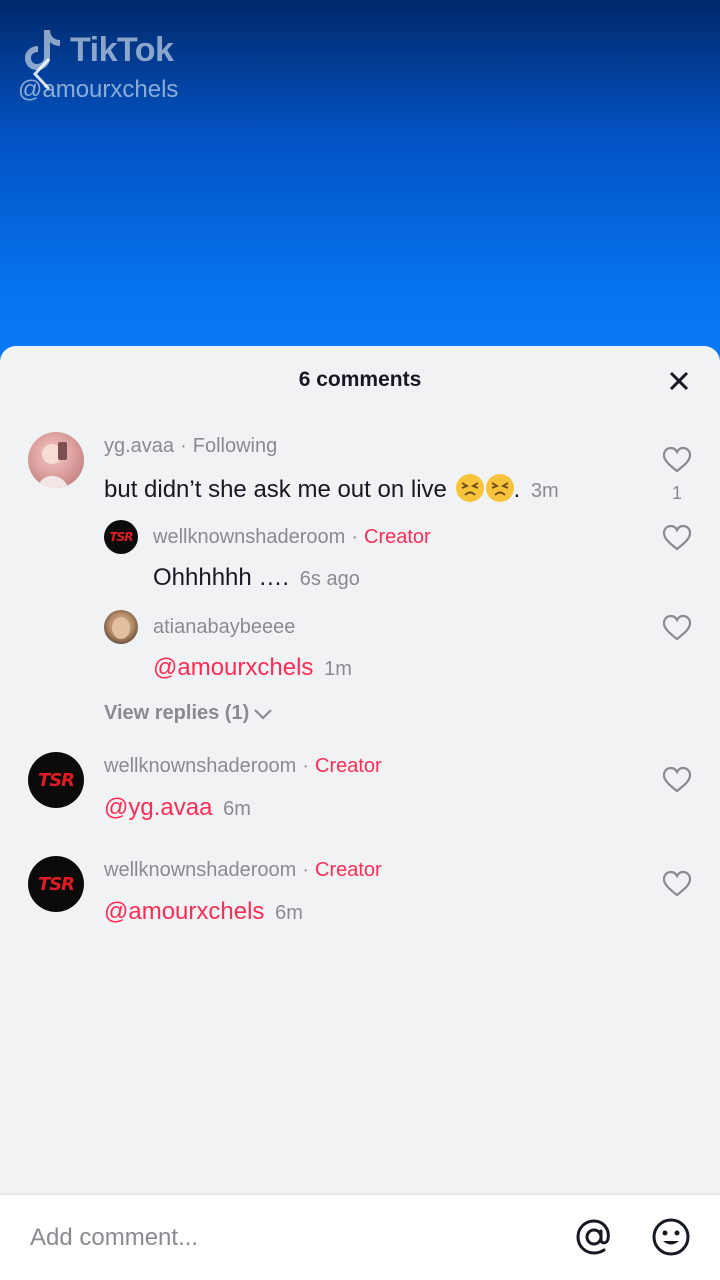 Image resolution: width=720 pixels, height=1280 pixels. I want to click on close-button, so click(679, 381).